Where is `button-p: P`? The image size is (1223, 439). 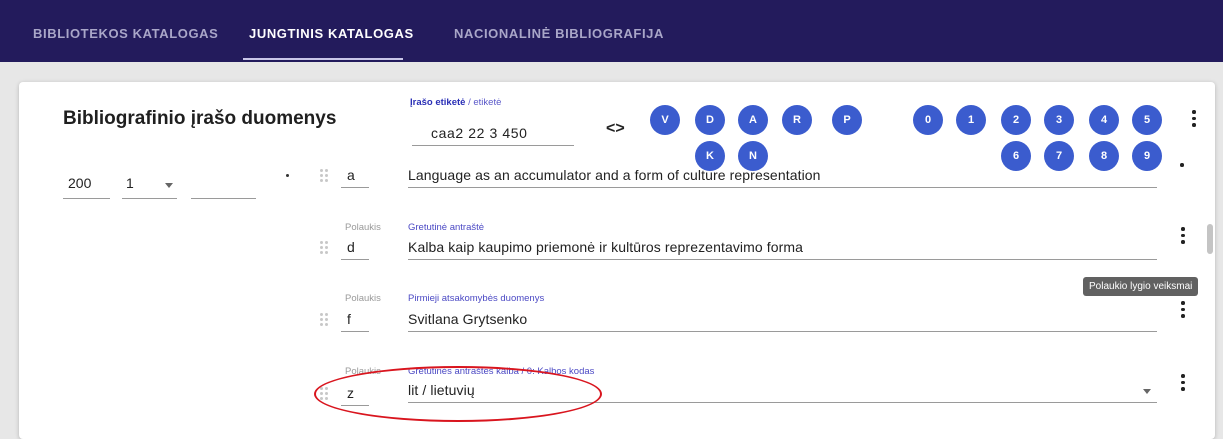
button-p: P is located at coordinates (847, 120).